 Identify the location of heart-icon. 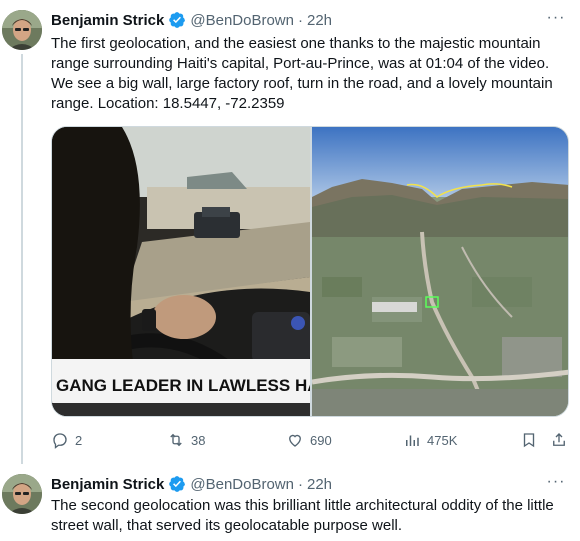
(295, 440).